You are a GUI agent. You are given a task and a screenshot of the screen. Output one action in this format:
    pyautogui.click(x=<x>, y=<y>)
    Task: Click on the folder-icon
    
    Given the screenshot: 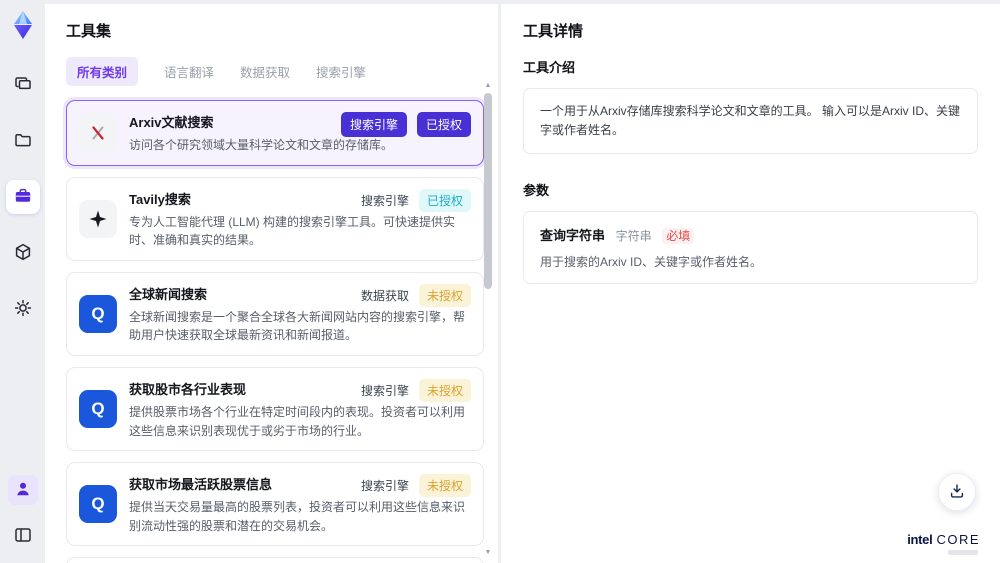 What is the action you would take?
    pyautogui.click(x=23, y=141)
    